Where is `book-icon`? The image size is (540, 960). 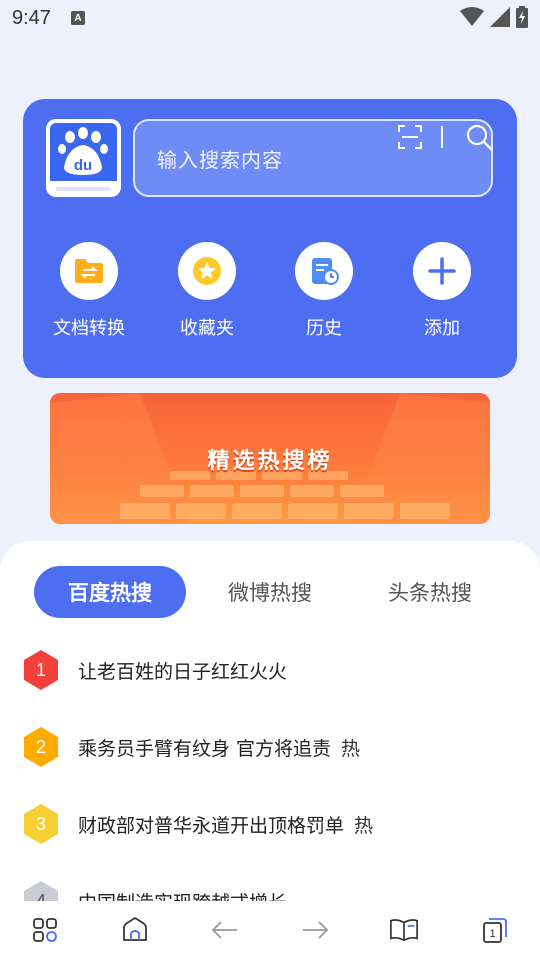
book-icon is located at coordinates (404, 930).